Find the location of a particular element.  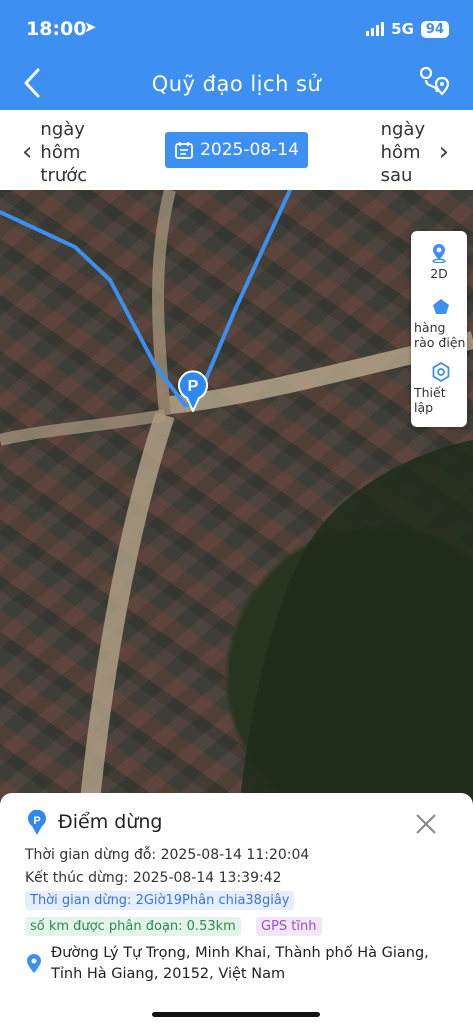

stop-end-label: Kết thúc dừng: is located at coordinates (77, 878).